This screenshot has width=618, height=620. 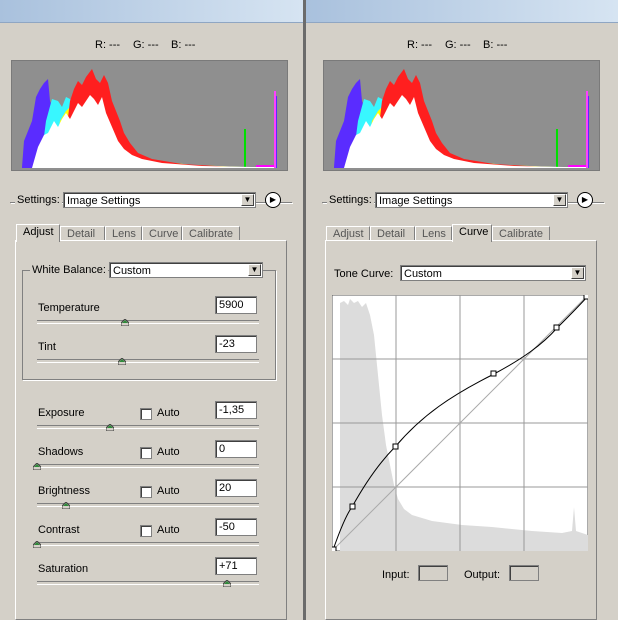 What do you see at coordinates (433, 573) in the screenshot?
I see `input-field` at bounding box center [433, 573].